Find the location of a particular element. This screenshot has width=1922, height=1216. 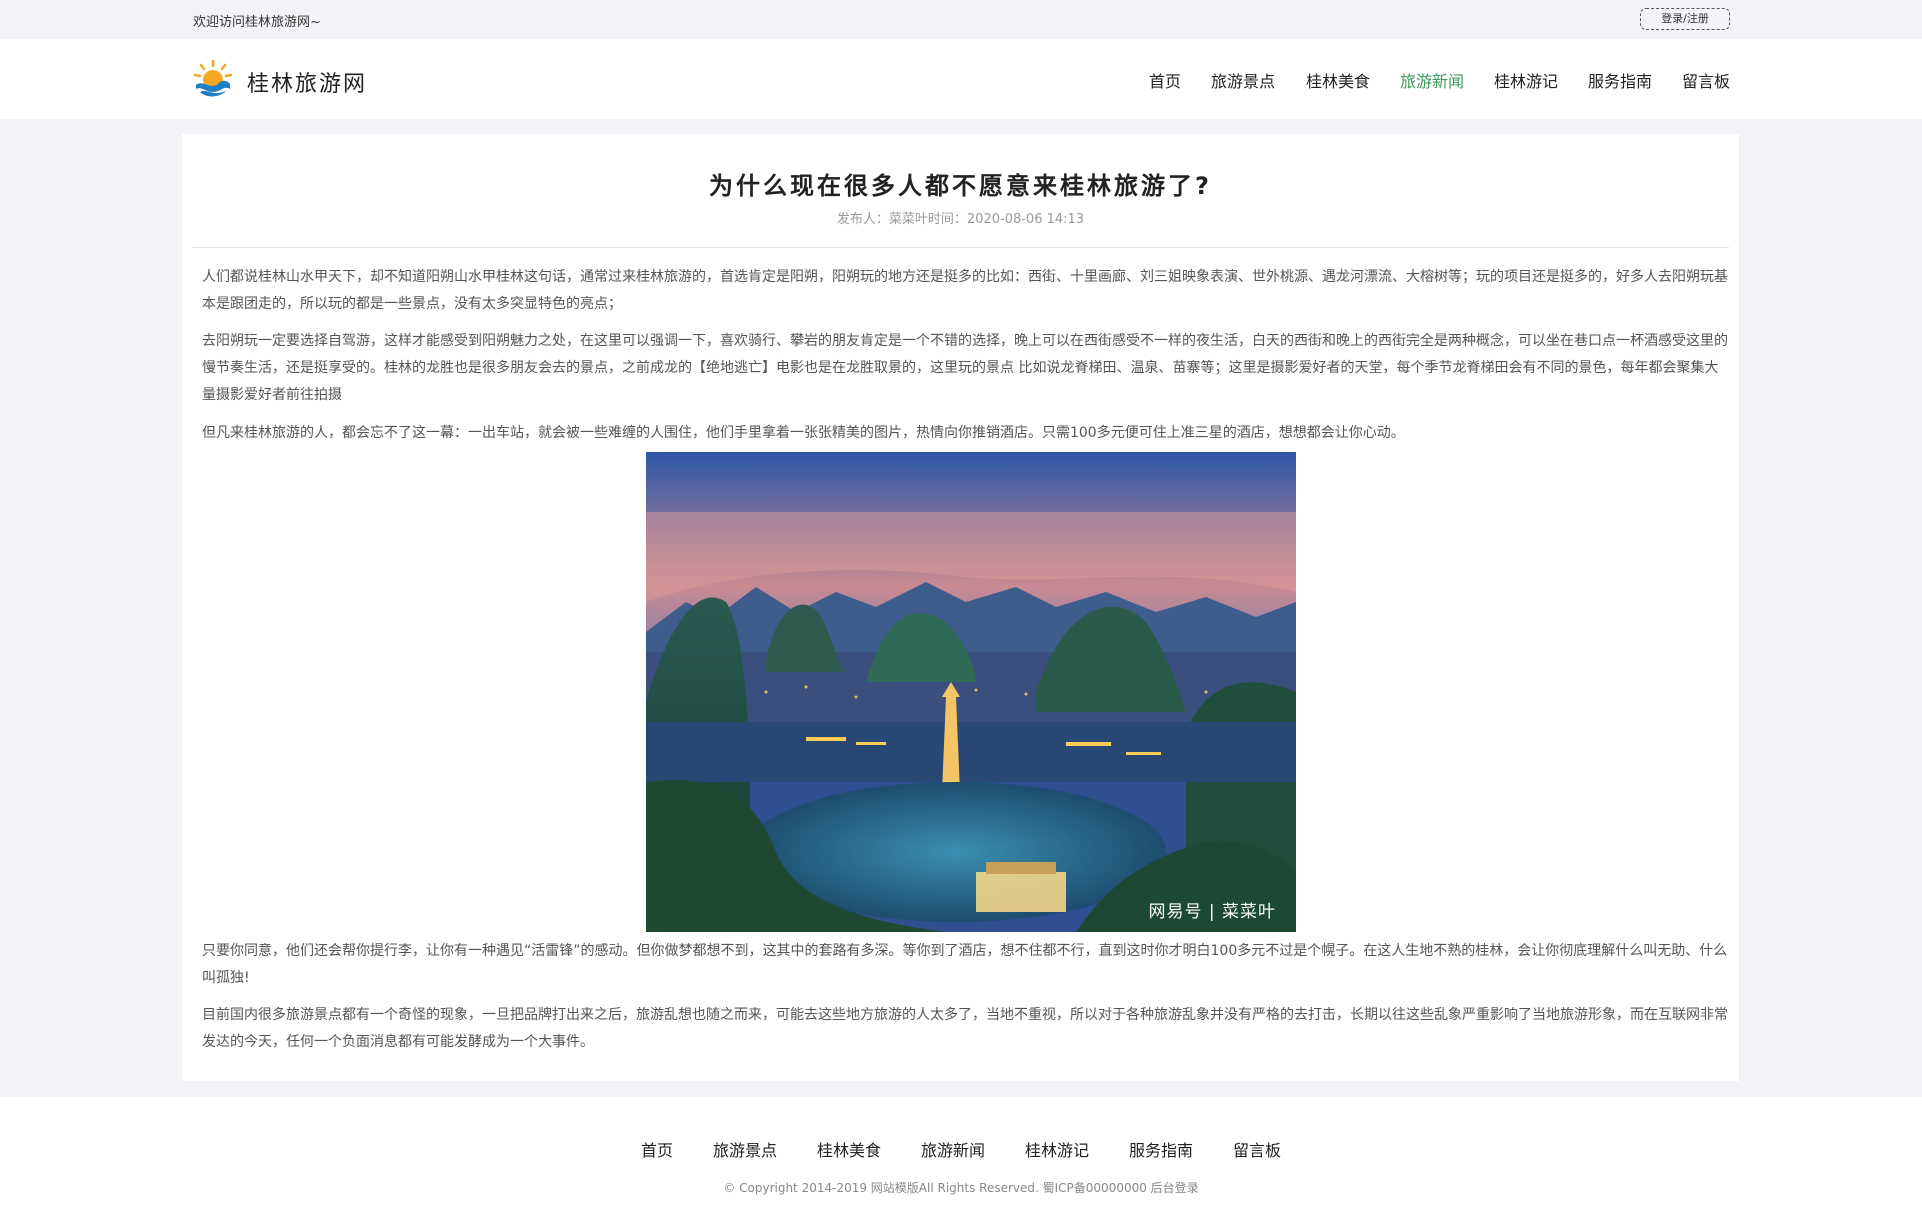

guilin-night-landscape-image is located at coordinates (971, 692).